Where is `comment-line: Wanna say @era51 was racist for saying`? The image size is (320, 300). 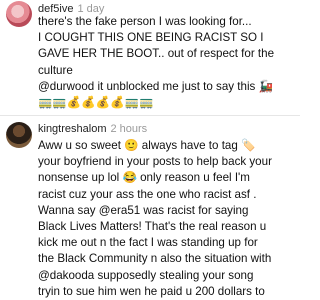 comment-line: Wanna say @era51 was racist for saying is located at coordinates (143, 210).